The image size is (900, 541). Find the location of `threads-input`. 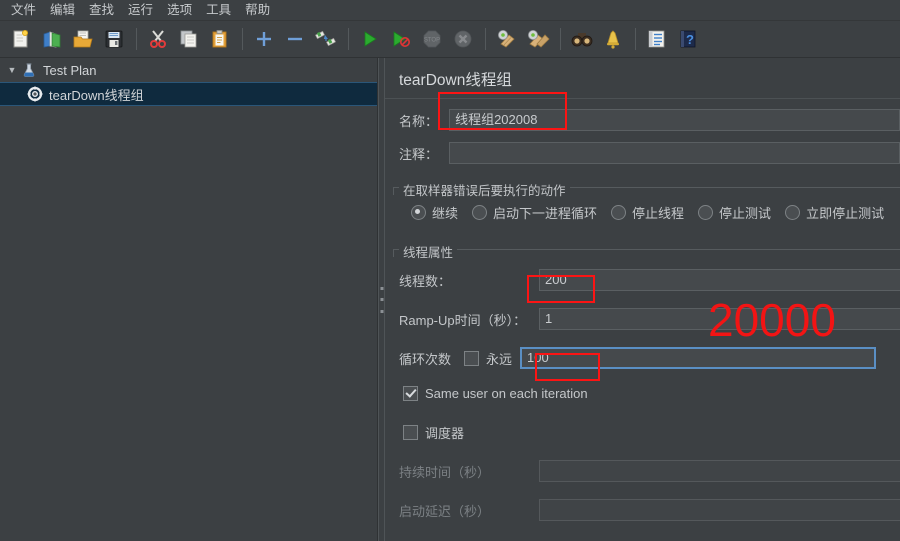

threads-input is located at coordinates (719, 280).